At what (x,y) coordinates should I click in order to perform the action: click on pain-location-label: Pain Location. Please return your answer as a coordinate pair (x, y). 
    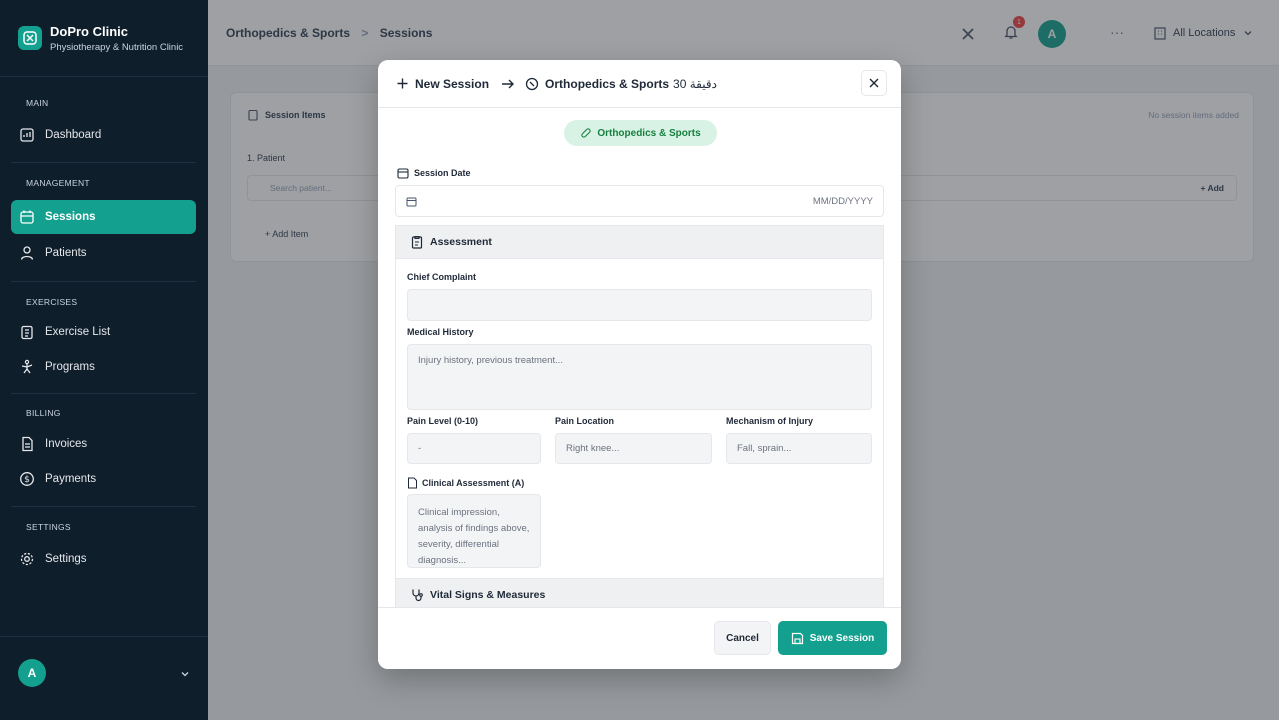
    Looking at the image, I should click on (585, 421).